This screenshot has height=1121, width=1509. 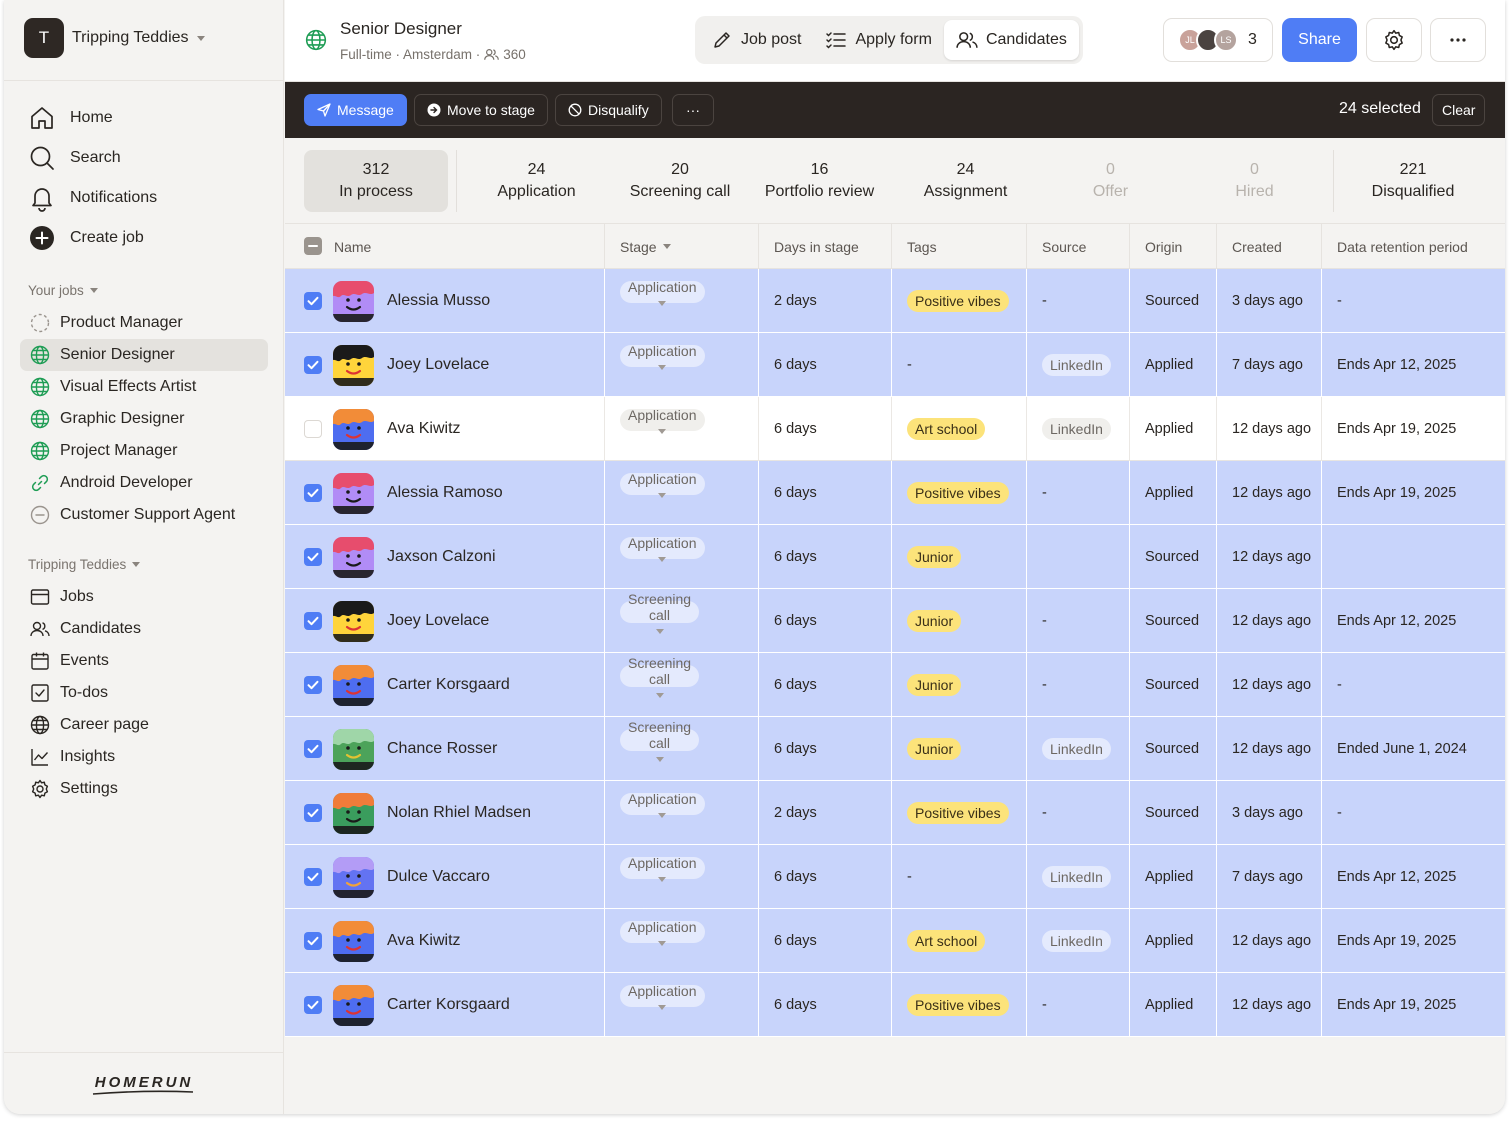 What do you see at coordinates (144, 355) in the screenshot?
I see `sidebar-item-senior-designer: Senior Designer` at bounding box center [144, 355].